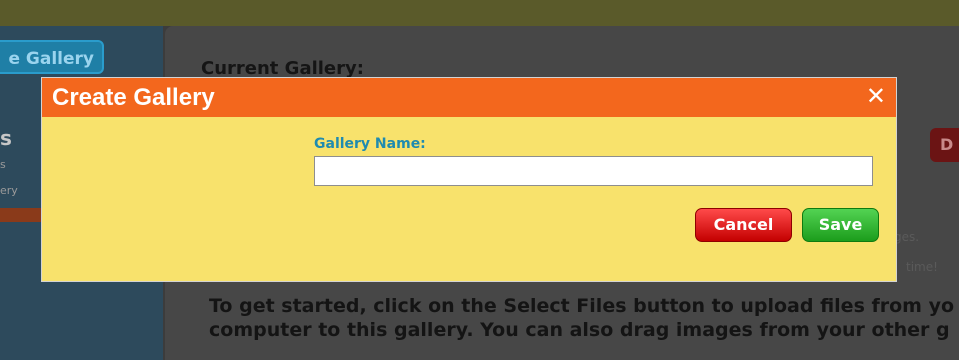  Describe the element at coordinates (9, 190) in the screenshot. I see `sidebar-item: ery` at that location.